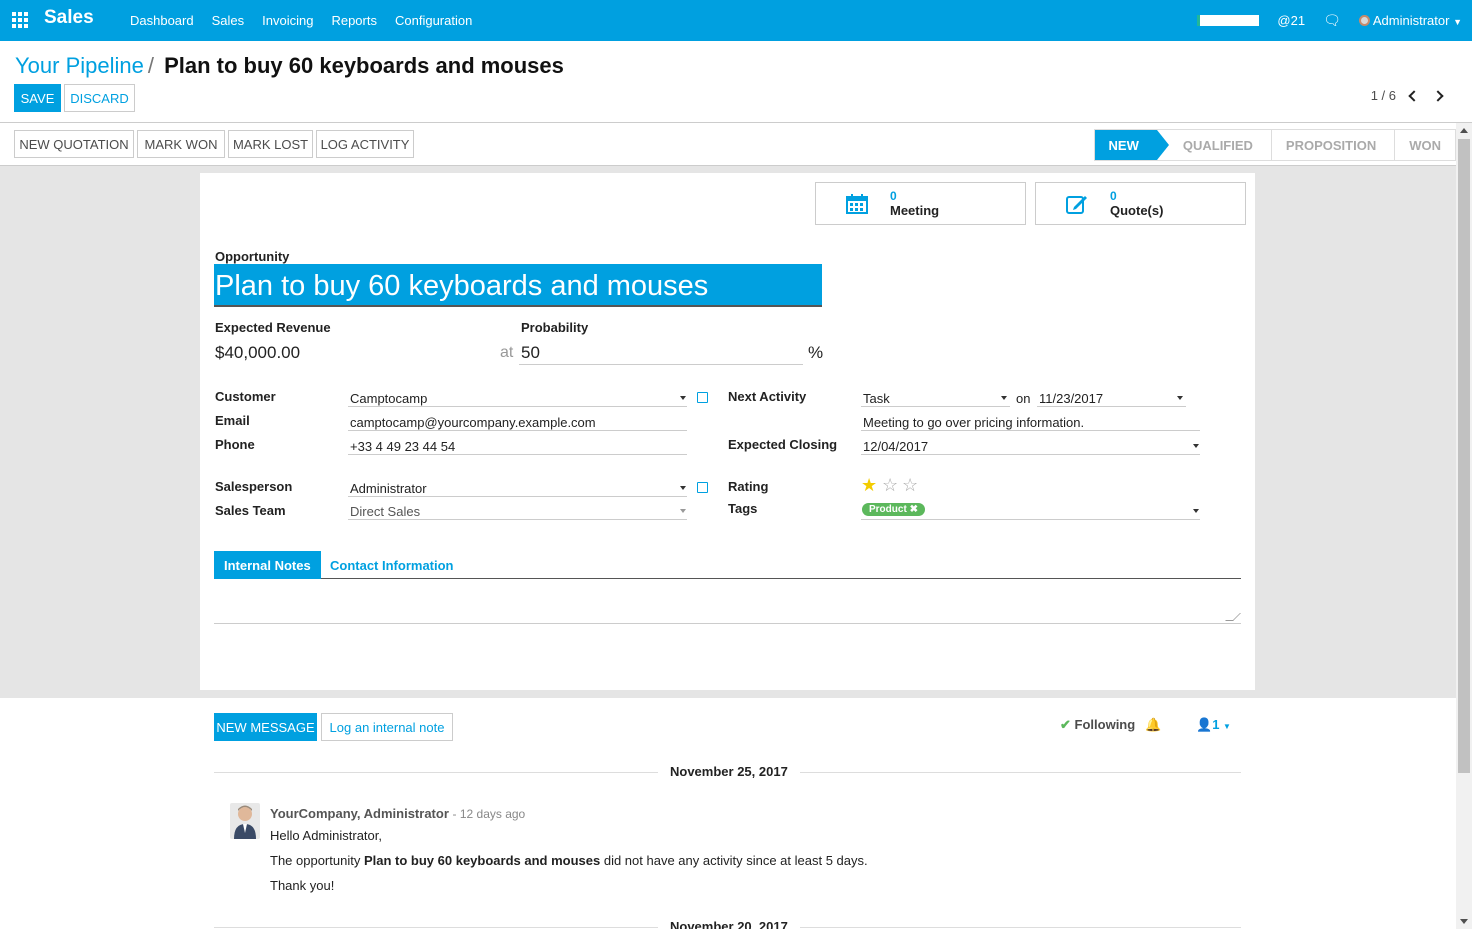 Image resolution: width=1472 pixels, height=929 pixels. I want to click on mentions-counter: @21, so click(1291, 20).